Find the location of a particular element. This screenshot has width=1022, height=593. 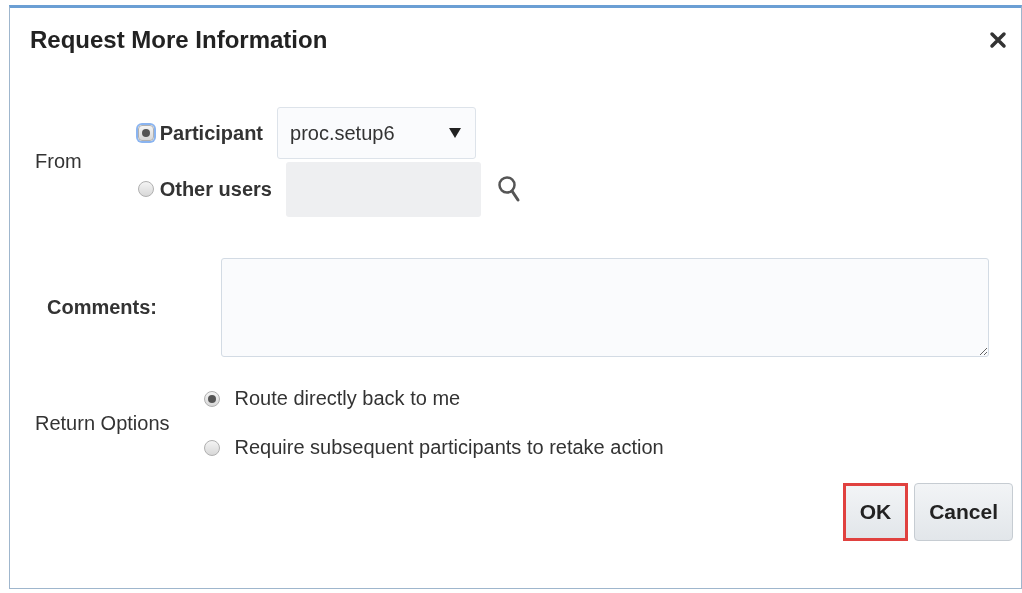

return-options-label: Return Options is located at coordinates (102, 423).